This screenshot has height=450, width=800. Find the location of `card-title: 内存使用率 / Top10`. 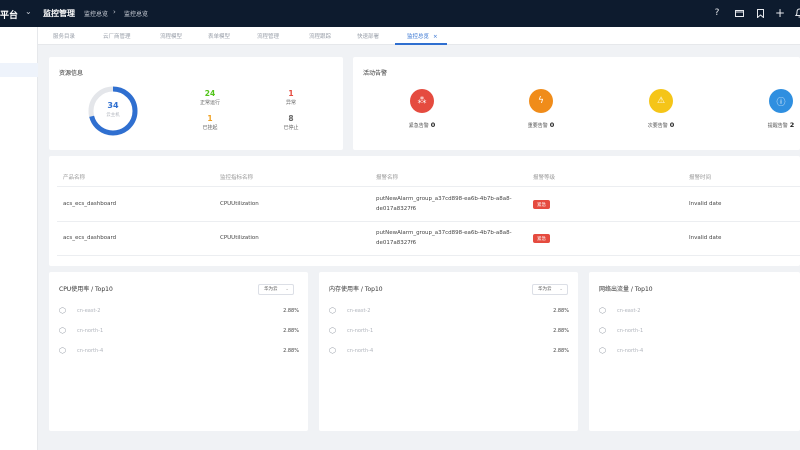

card-title: 内存使用率 / Top10 is located at coordinates (356, 289).